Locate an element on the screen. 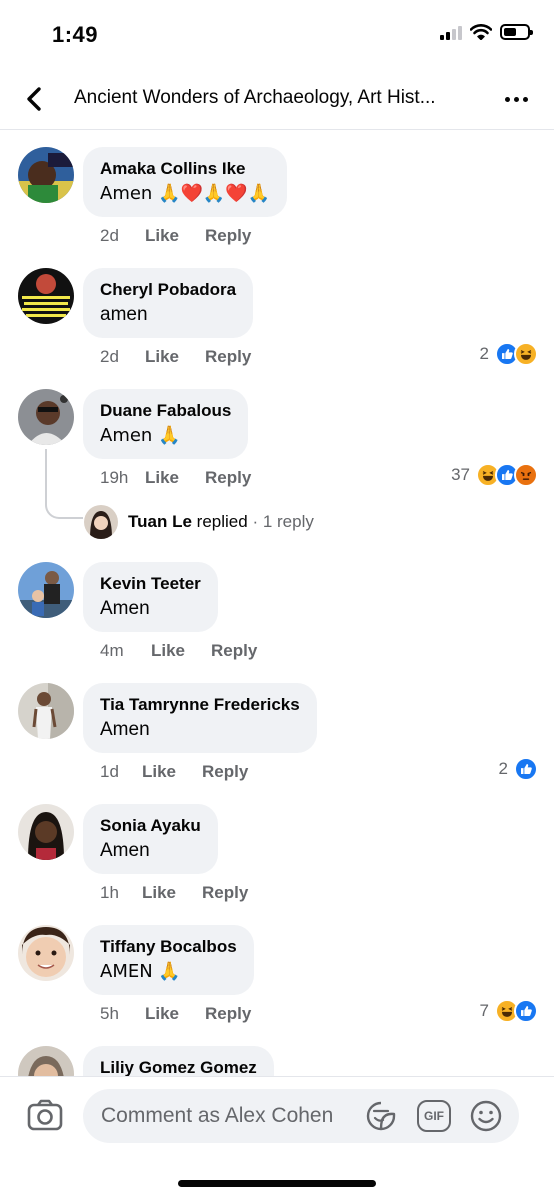  comment-actions: 4m Like Reply is located at coordinates (178, 651).